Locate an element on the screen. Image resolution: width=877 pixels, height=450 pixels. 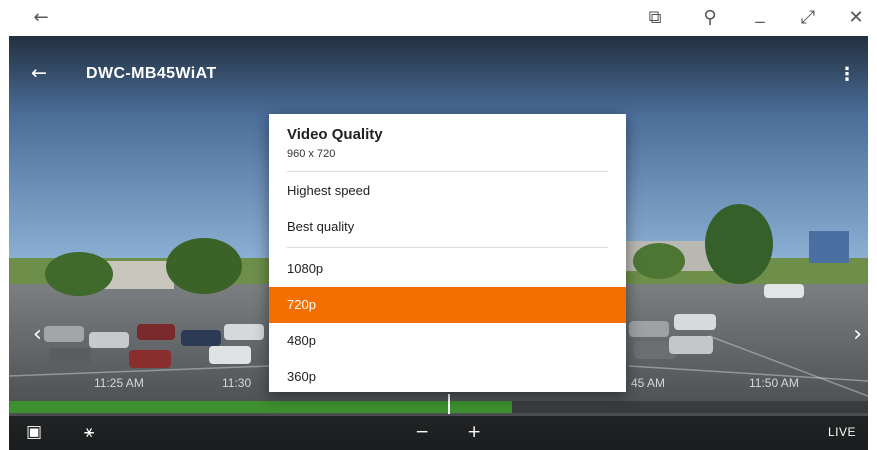
timeline-recorded-segment is located at coordinates (260, 407).